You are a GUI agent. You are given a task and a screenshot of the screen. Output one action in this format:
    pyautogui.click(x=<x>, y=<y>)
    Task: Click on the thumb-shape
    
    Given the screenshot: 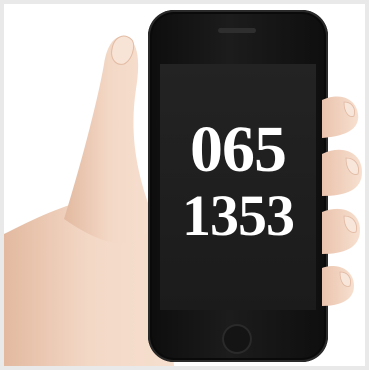 What is the action you would take?
    pyautogui.click(x=109, y=140)
    